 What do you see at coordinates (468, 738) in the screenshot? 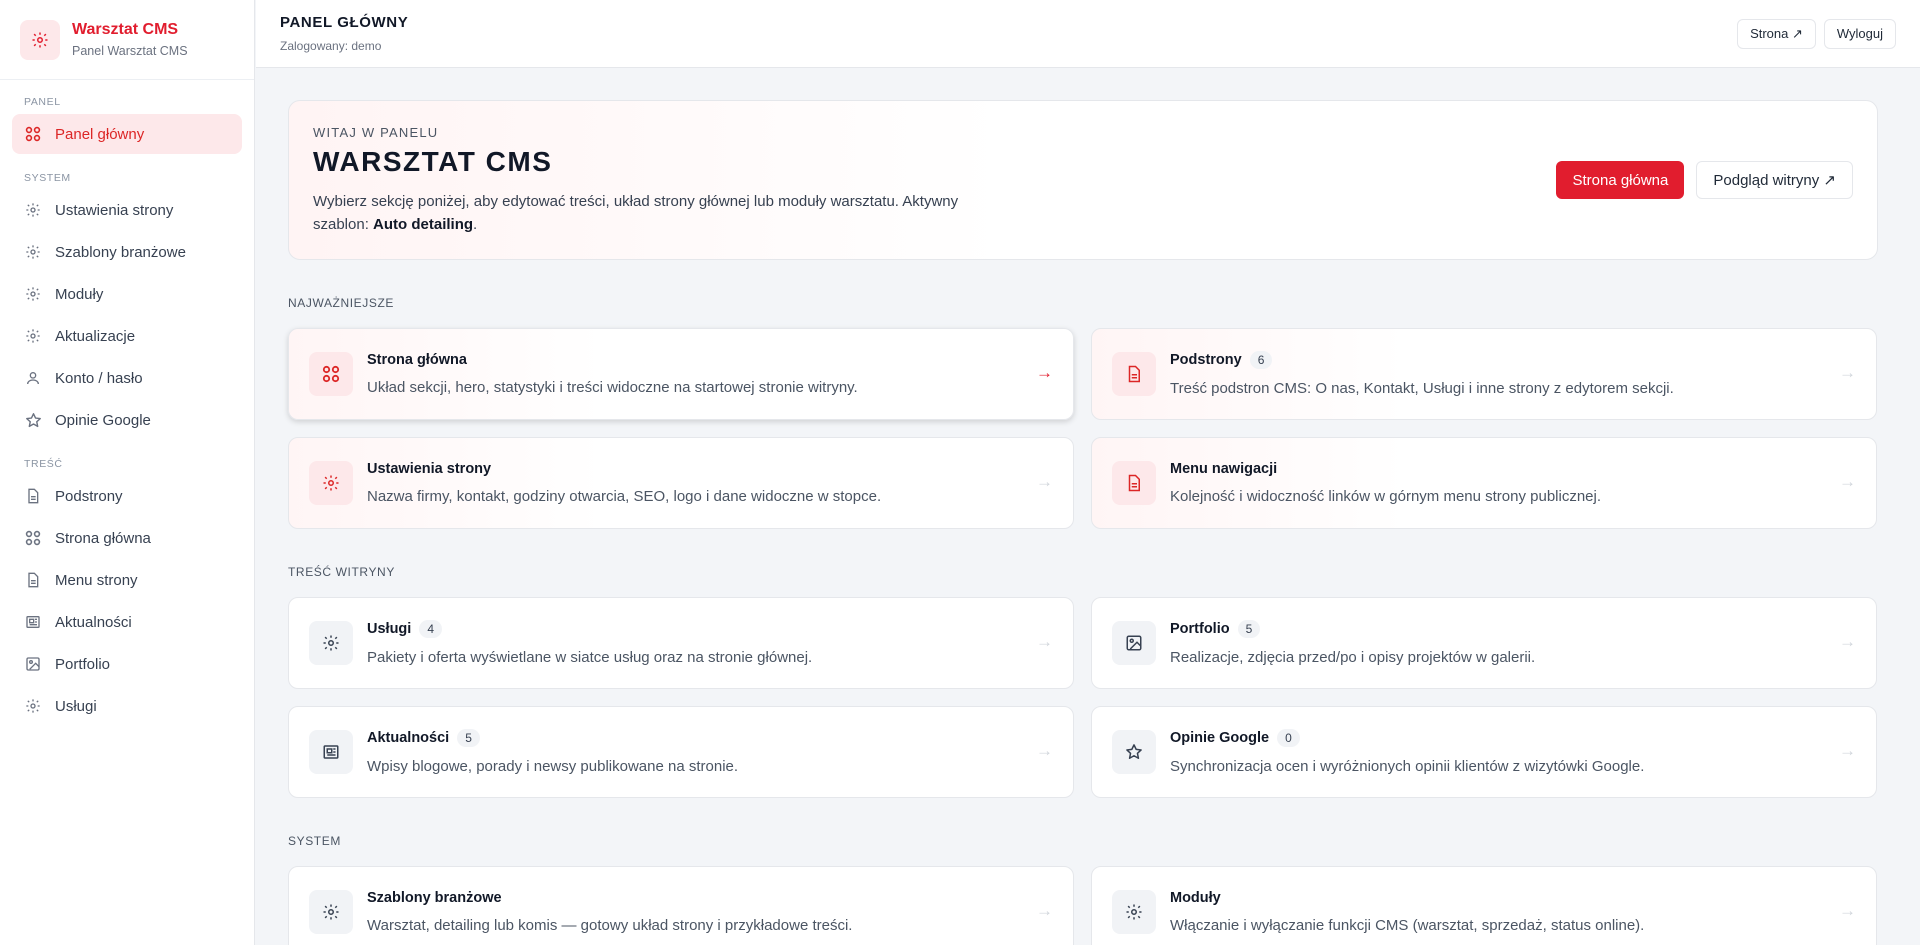
I see `count-badge: 5` at bounding box center [468, 738].